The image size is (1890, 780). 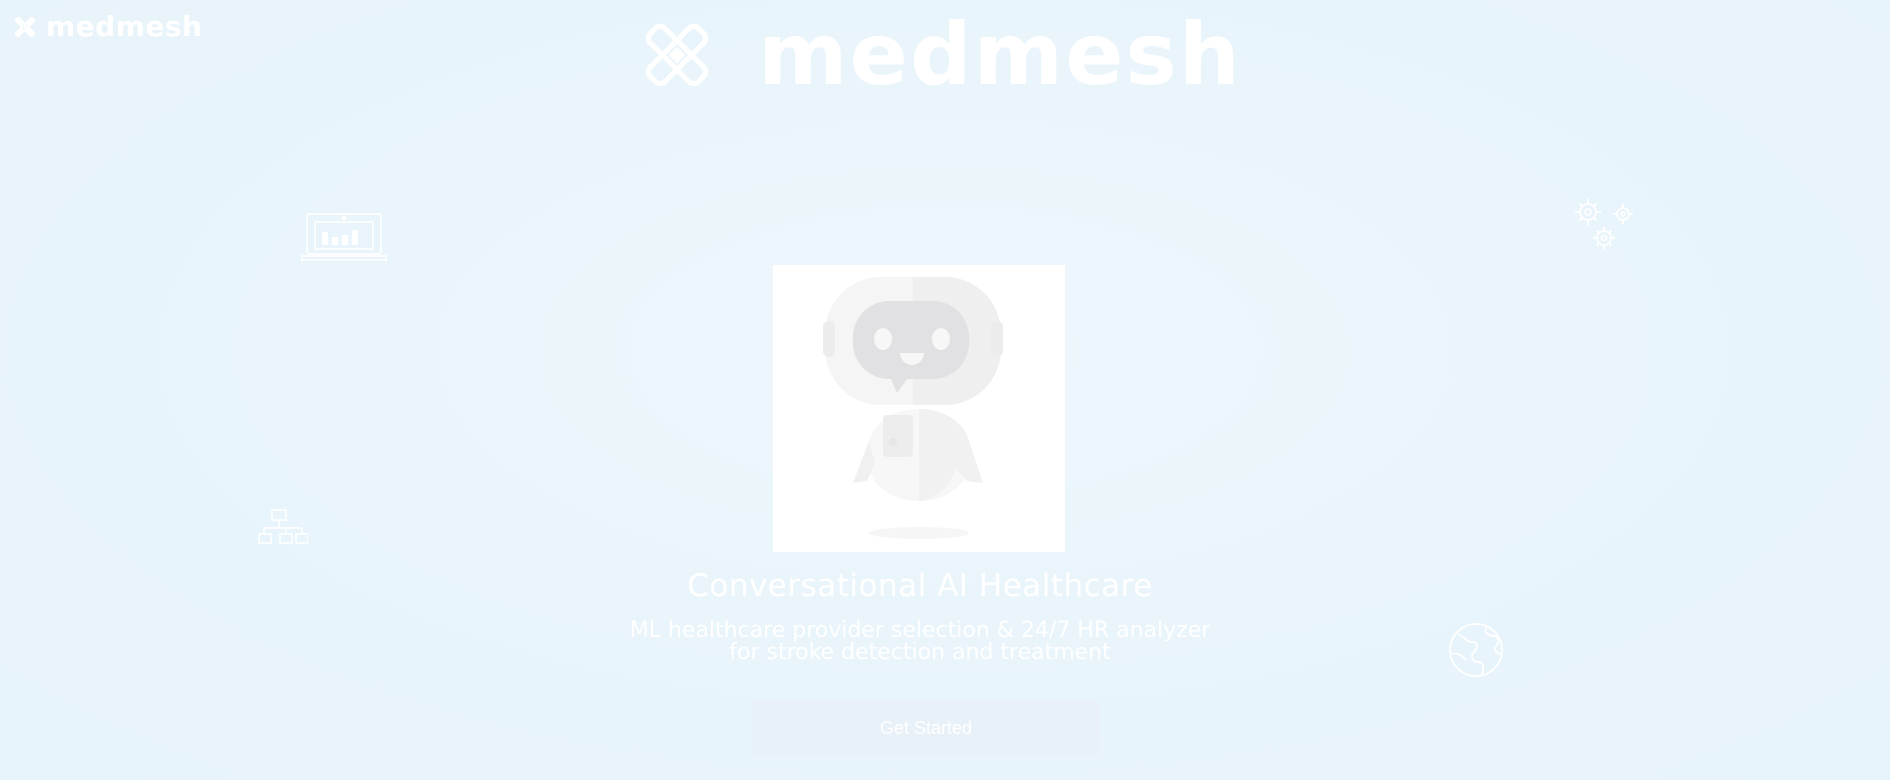 I want to click on hero-logo: medmesh, so click(x=941, y=55).